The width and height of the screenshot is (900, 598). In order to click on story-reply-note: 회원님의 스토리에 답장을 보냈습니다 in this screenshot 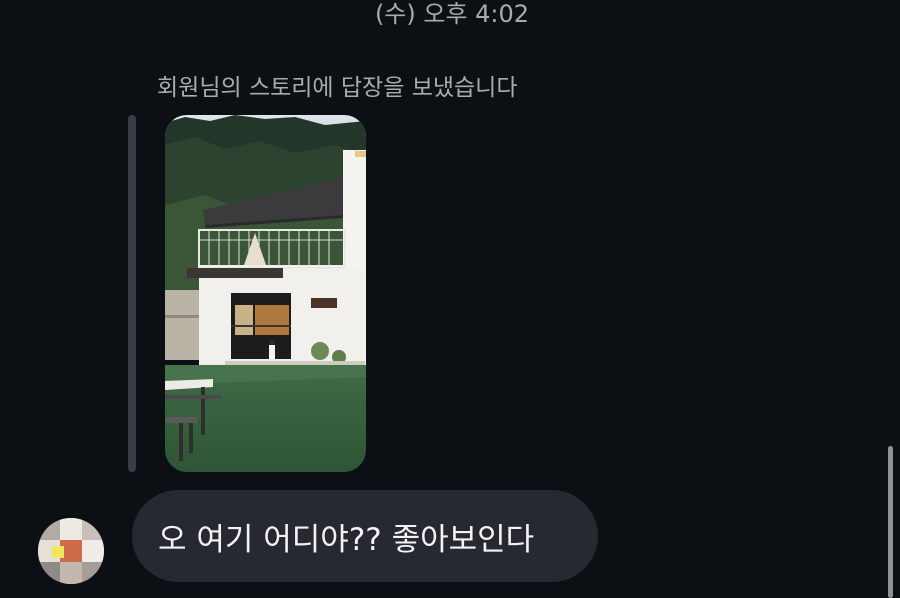, I will do `click(337, 88)`.